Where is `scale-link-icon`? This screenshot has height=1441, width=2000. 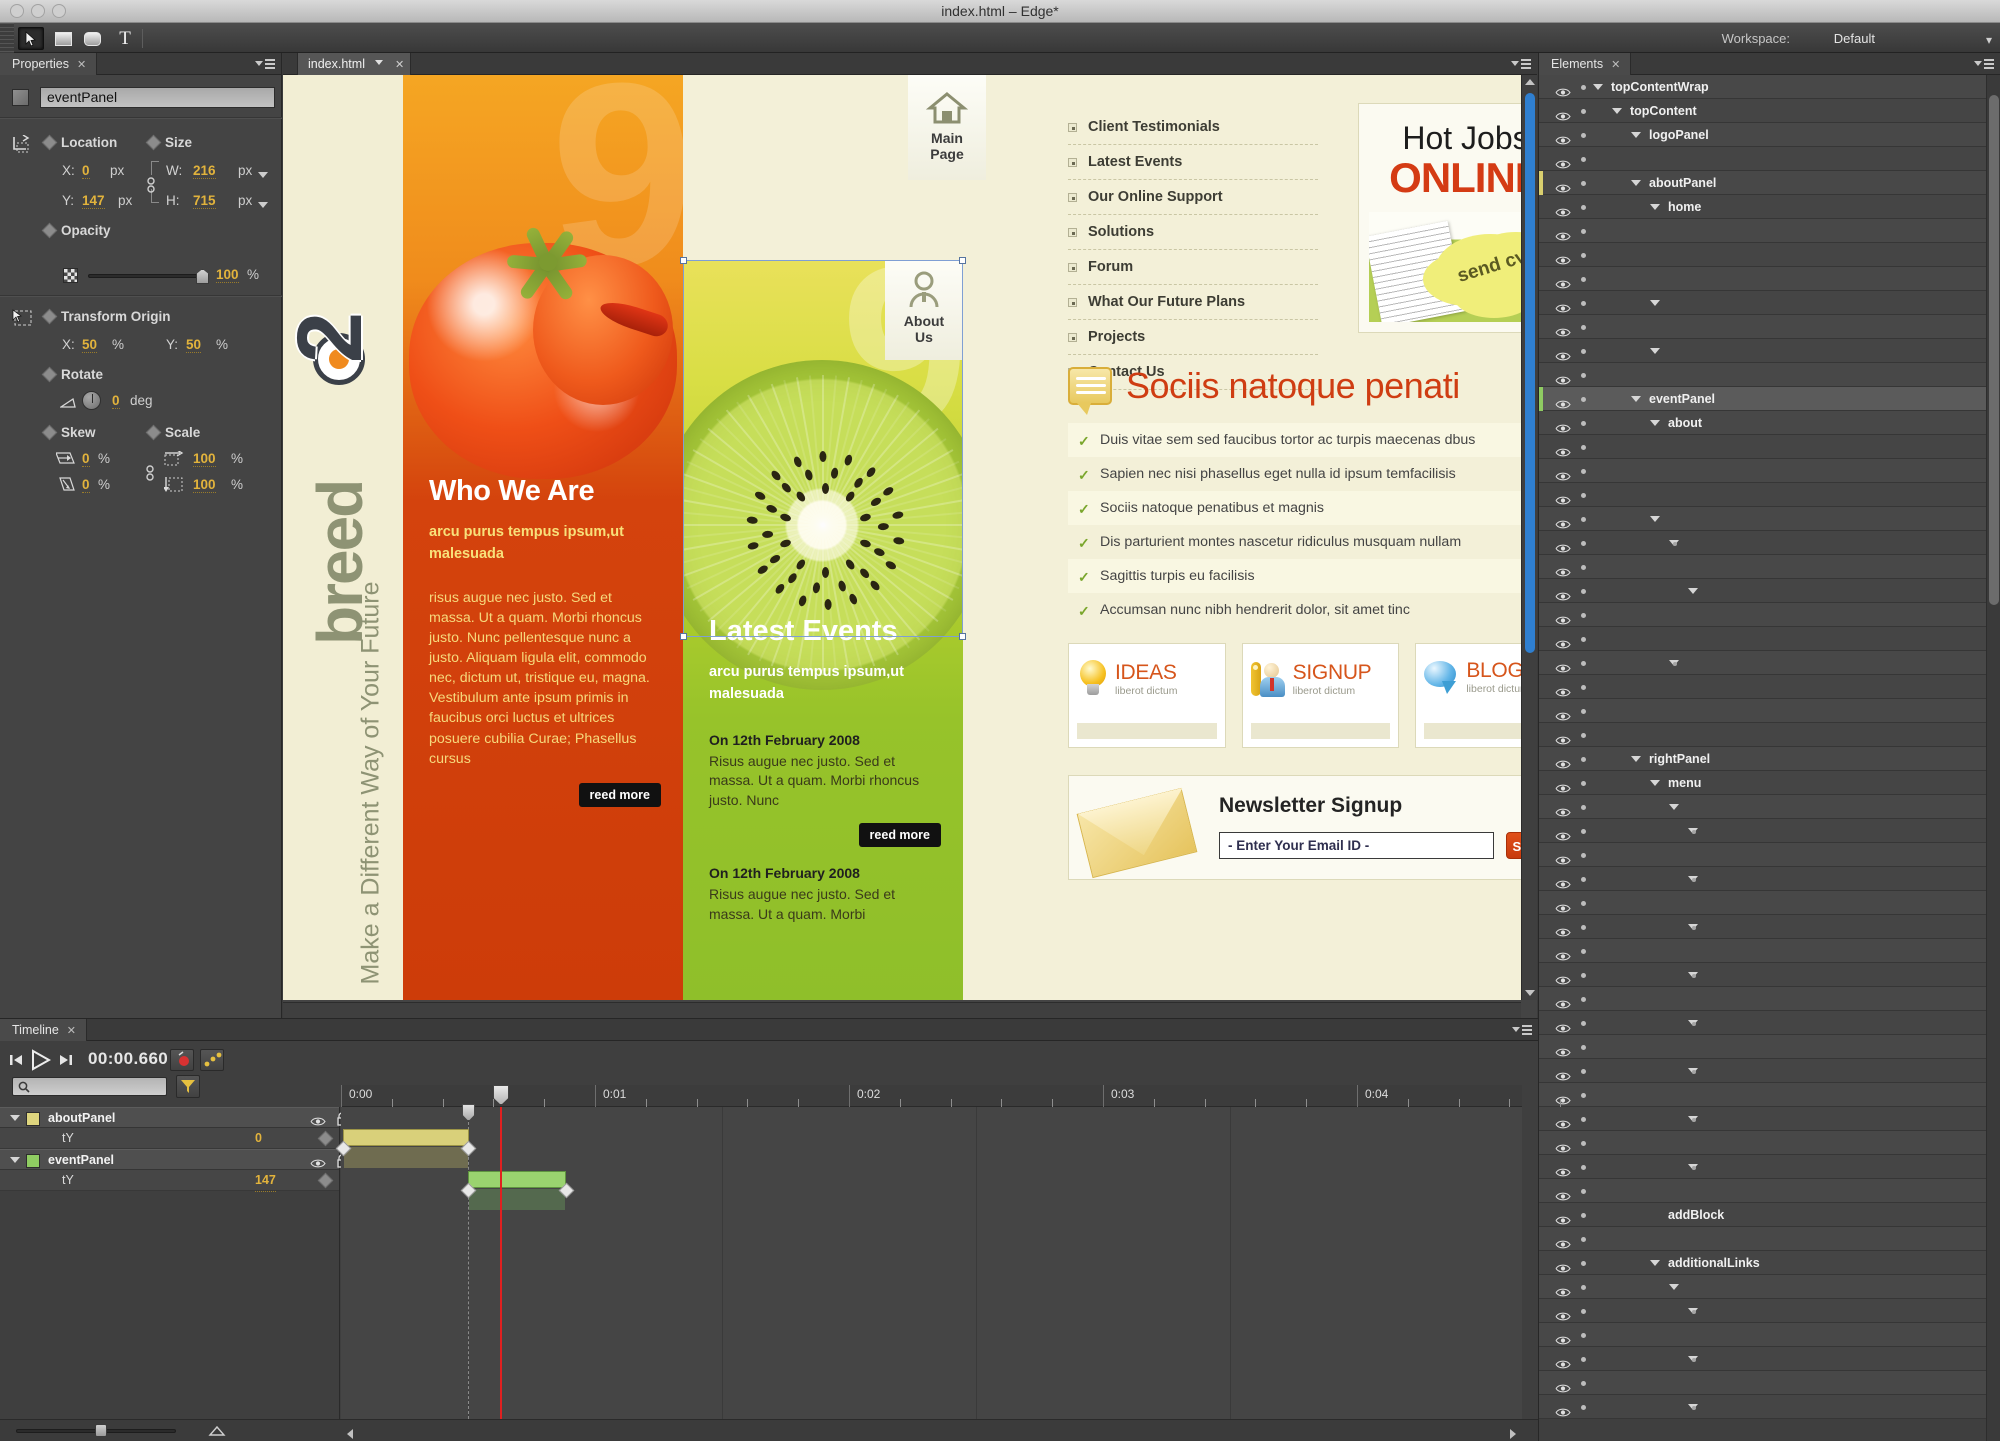 scale-link-icon is located at coordinates (150, 474).